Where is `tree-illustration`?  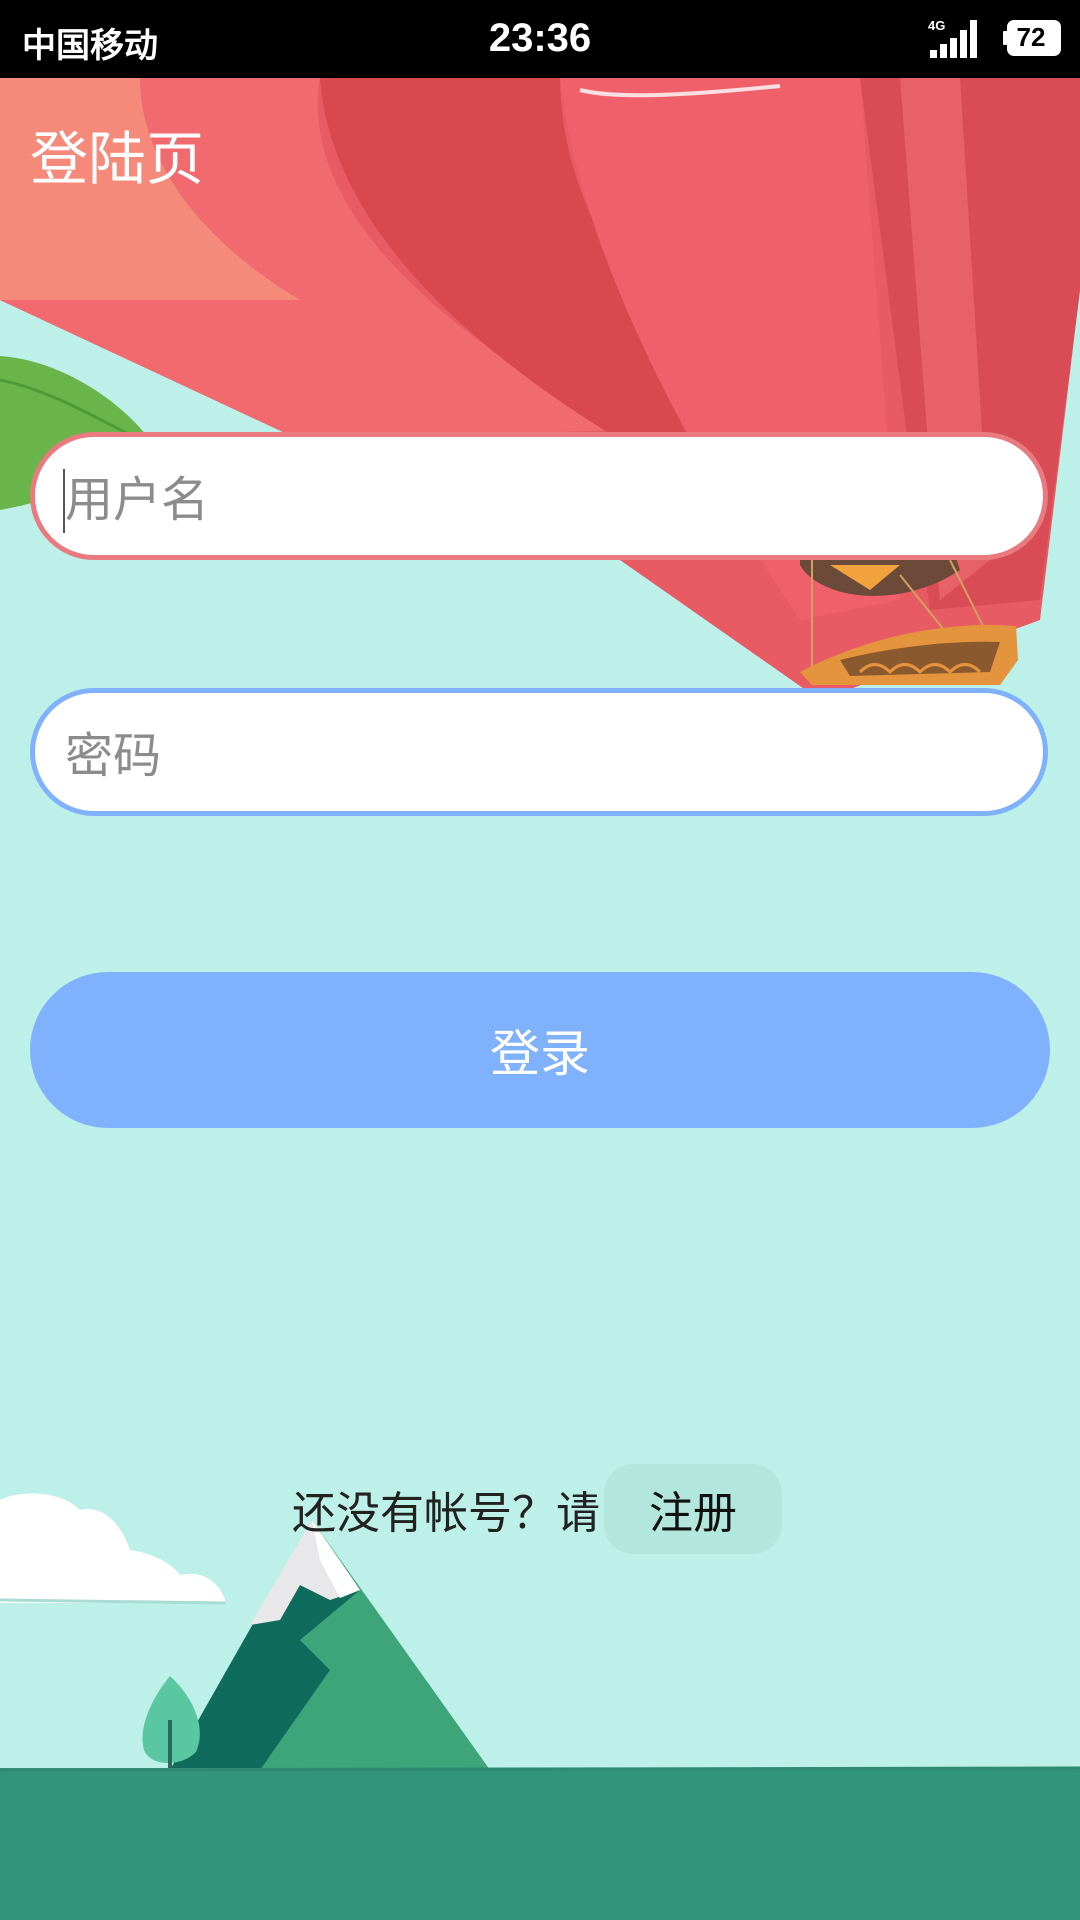 tree-illustration is located at coordinates (171, 1723).